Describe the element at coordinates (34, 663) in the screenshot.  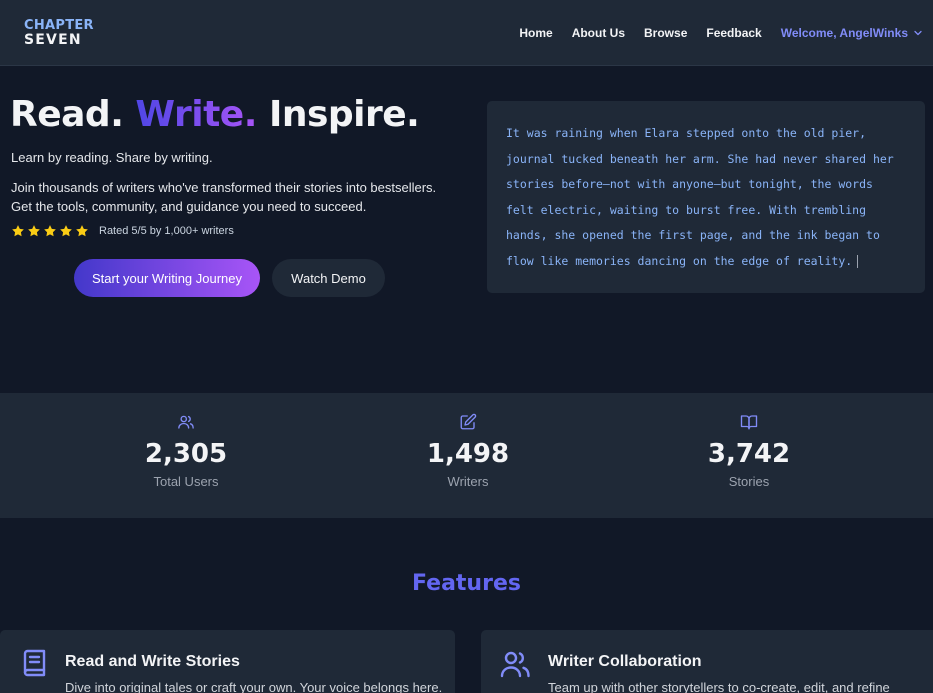
I see `book-icon` at that location.